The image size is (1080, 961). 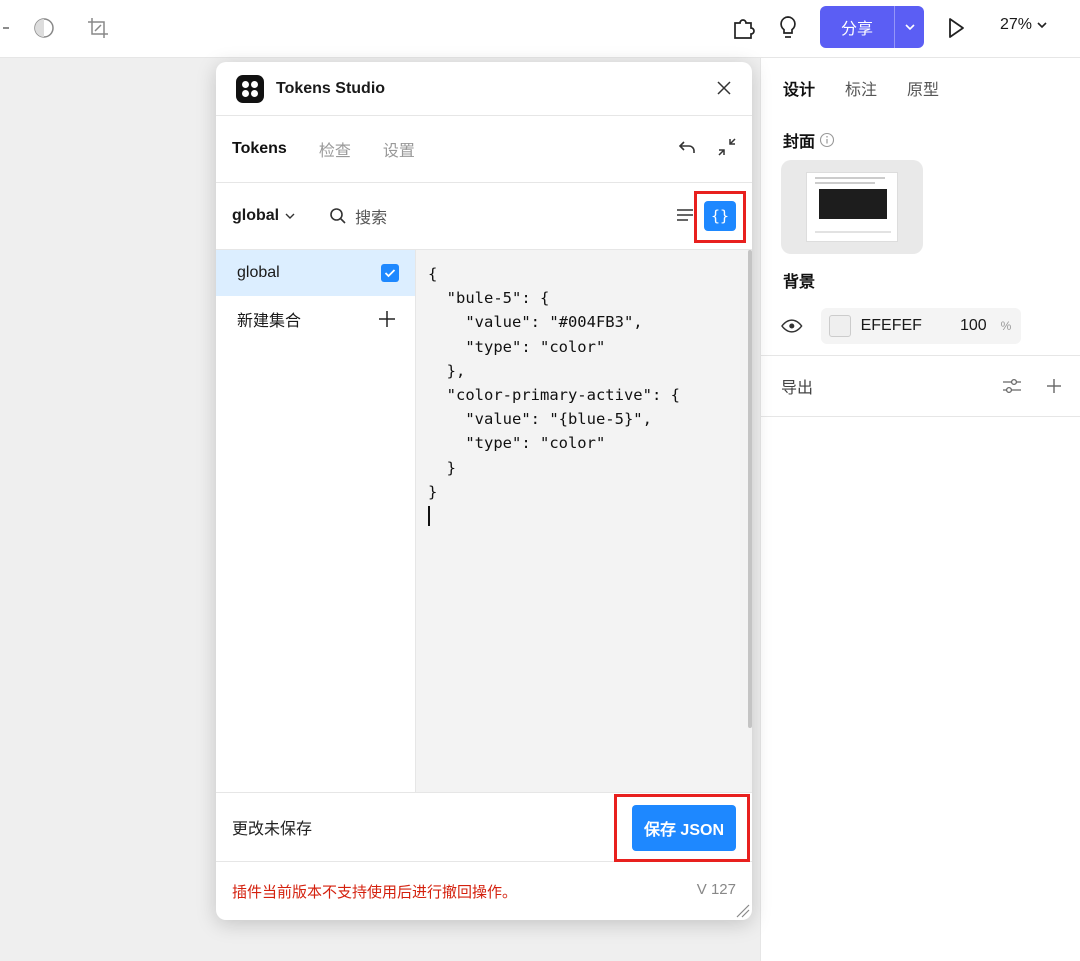 I want to click on zoom-control: 27%, so click(x=1024, y=25).